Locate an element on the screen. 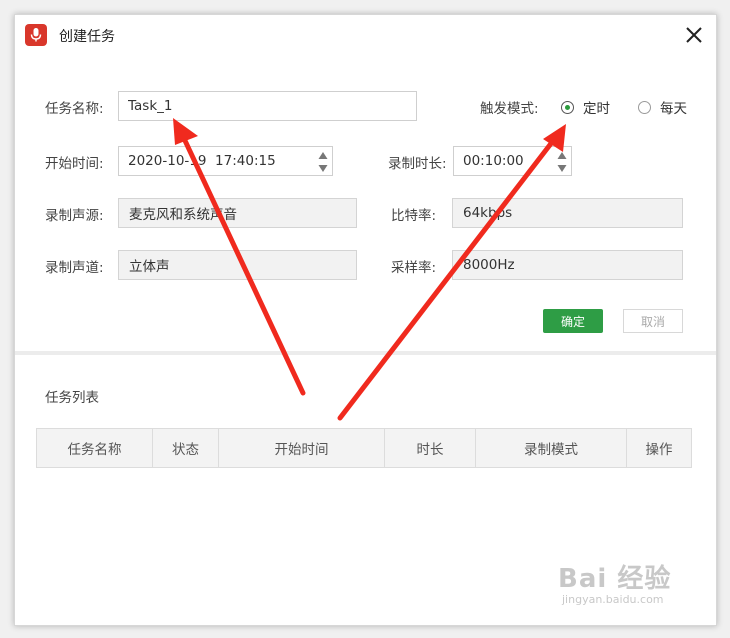  start-time-down-button is located at coordinates (323, 167).